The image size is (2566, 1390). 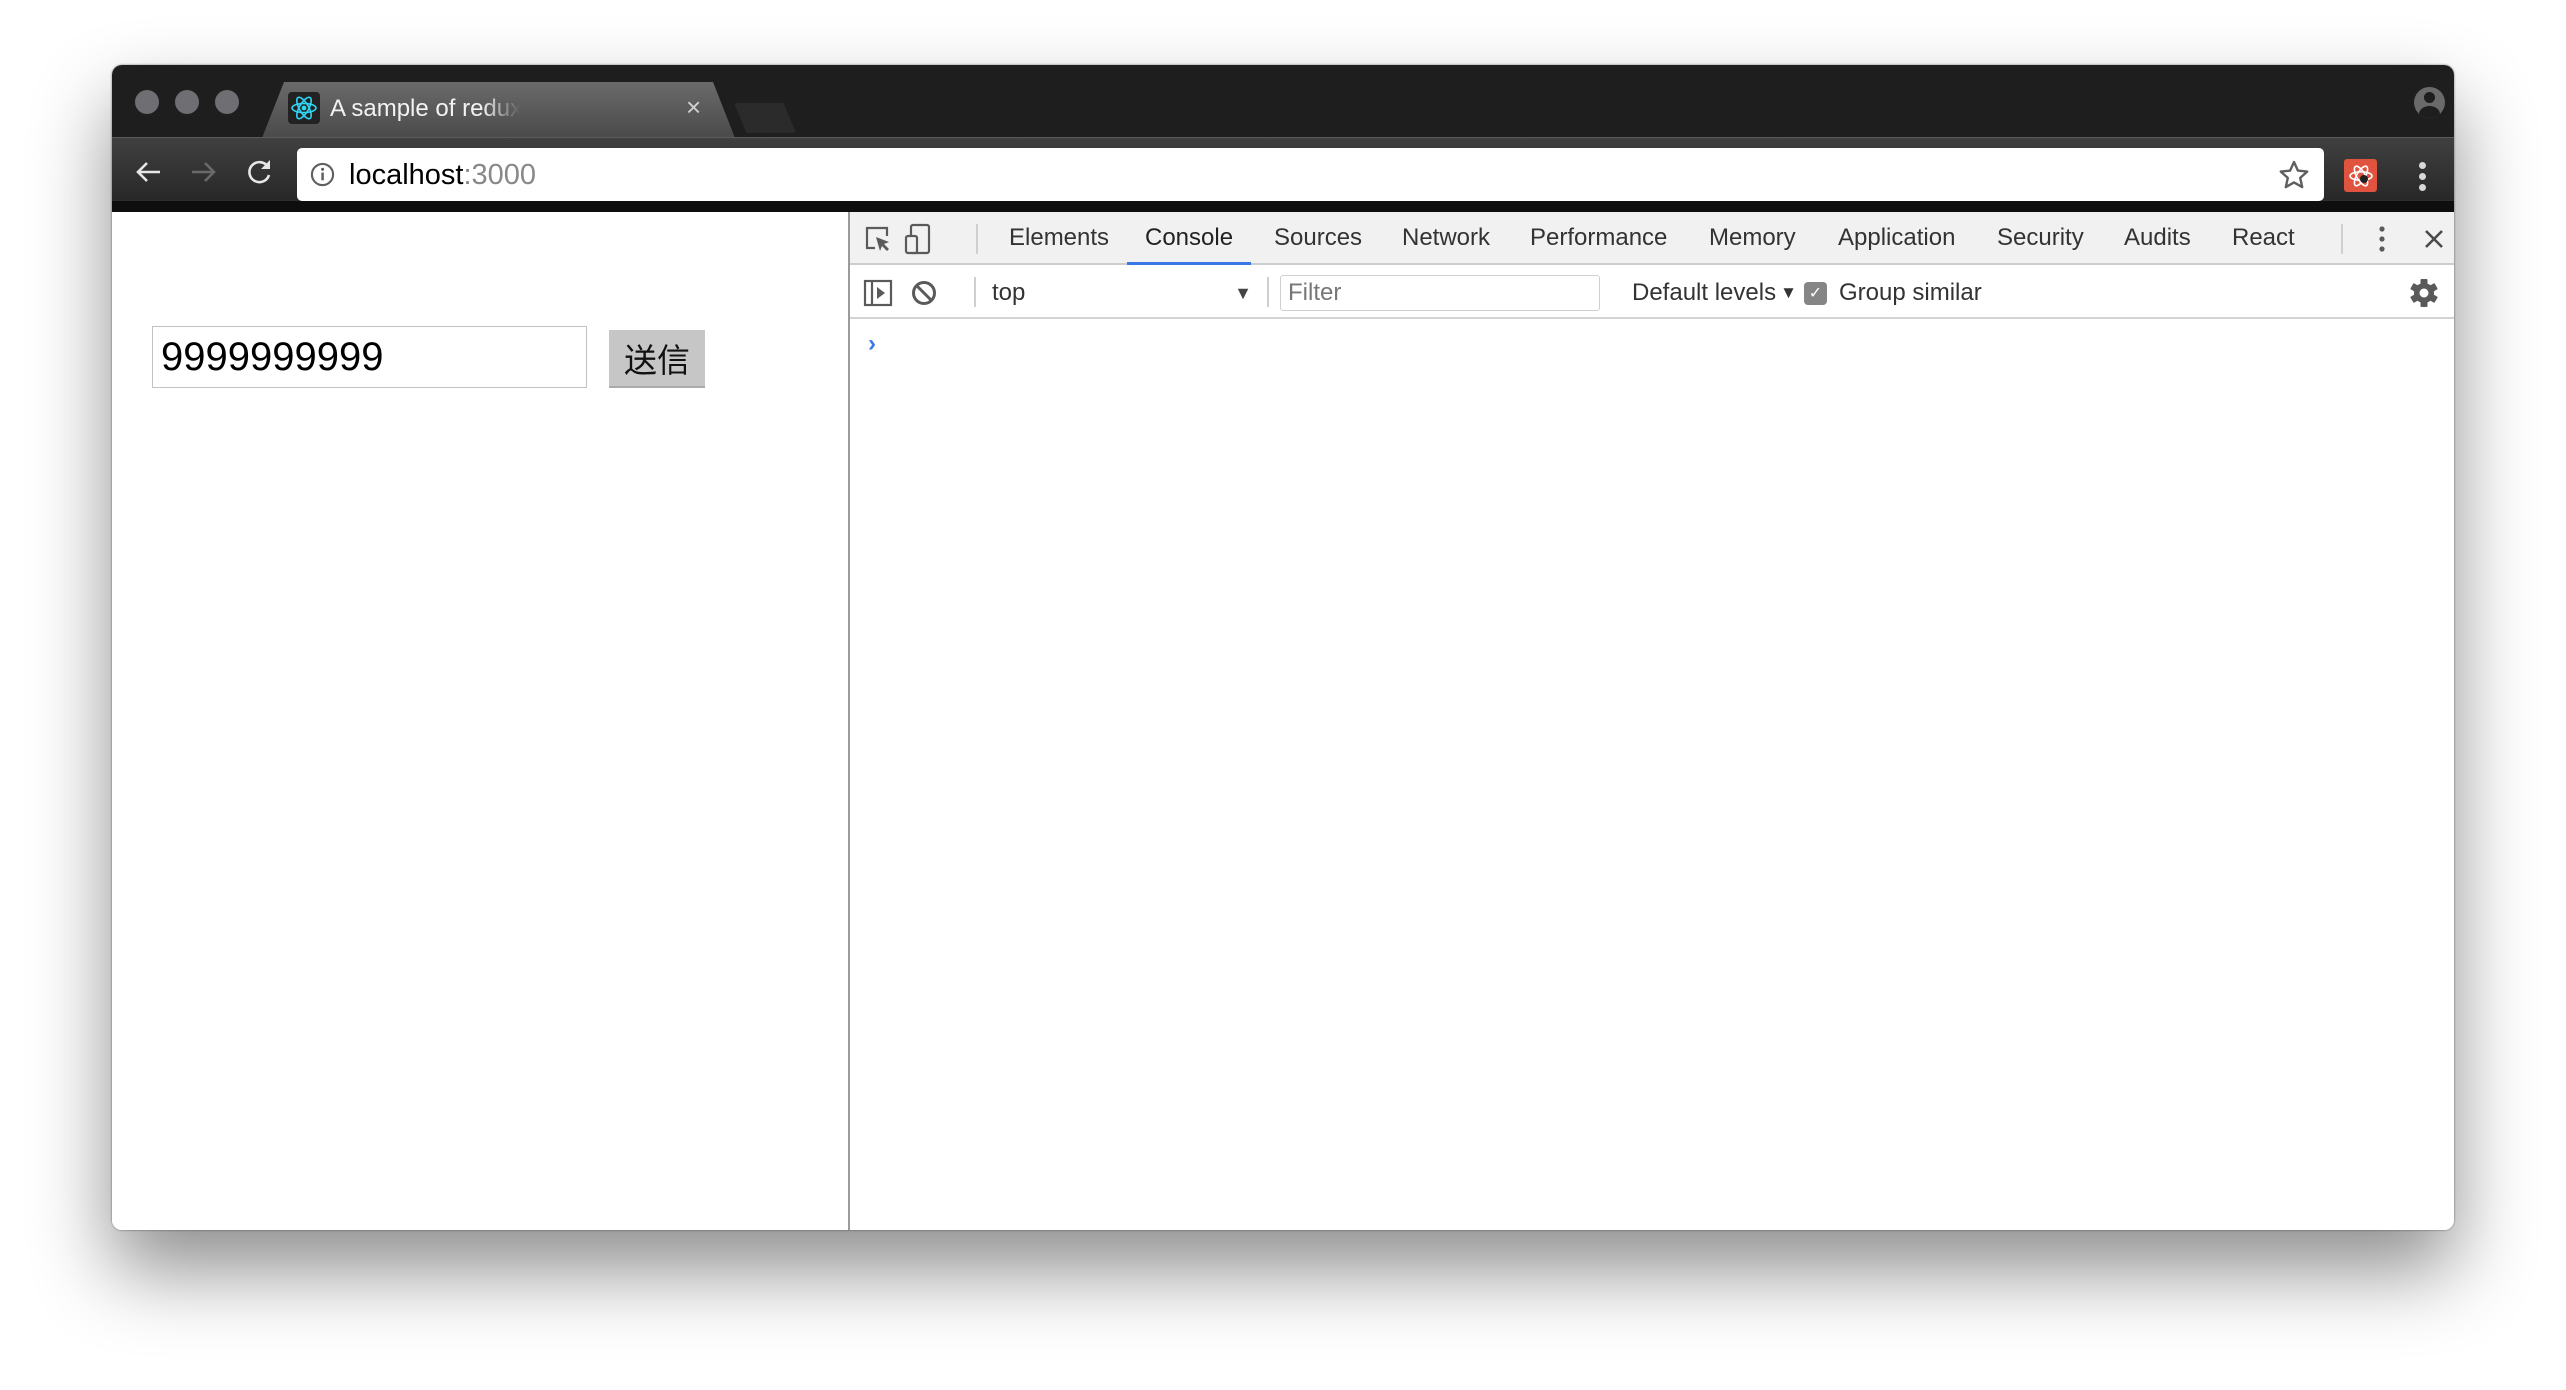 I want to click on inspect-cursor-icon, so click(x=877, y=238).